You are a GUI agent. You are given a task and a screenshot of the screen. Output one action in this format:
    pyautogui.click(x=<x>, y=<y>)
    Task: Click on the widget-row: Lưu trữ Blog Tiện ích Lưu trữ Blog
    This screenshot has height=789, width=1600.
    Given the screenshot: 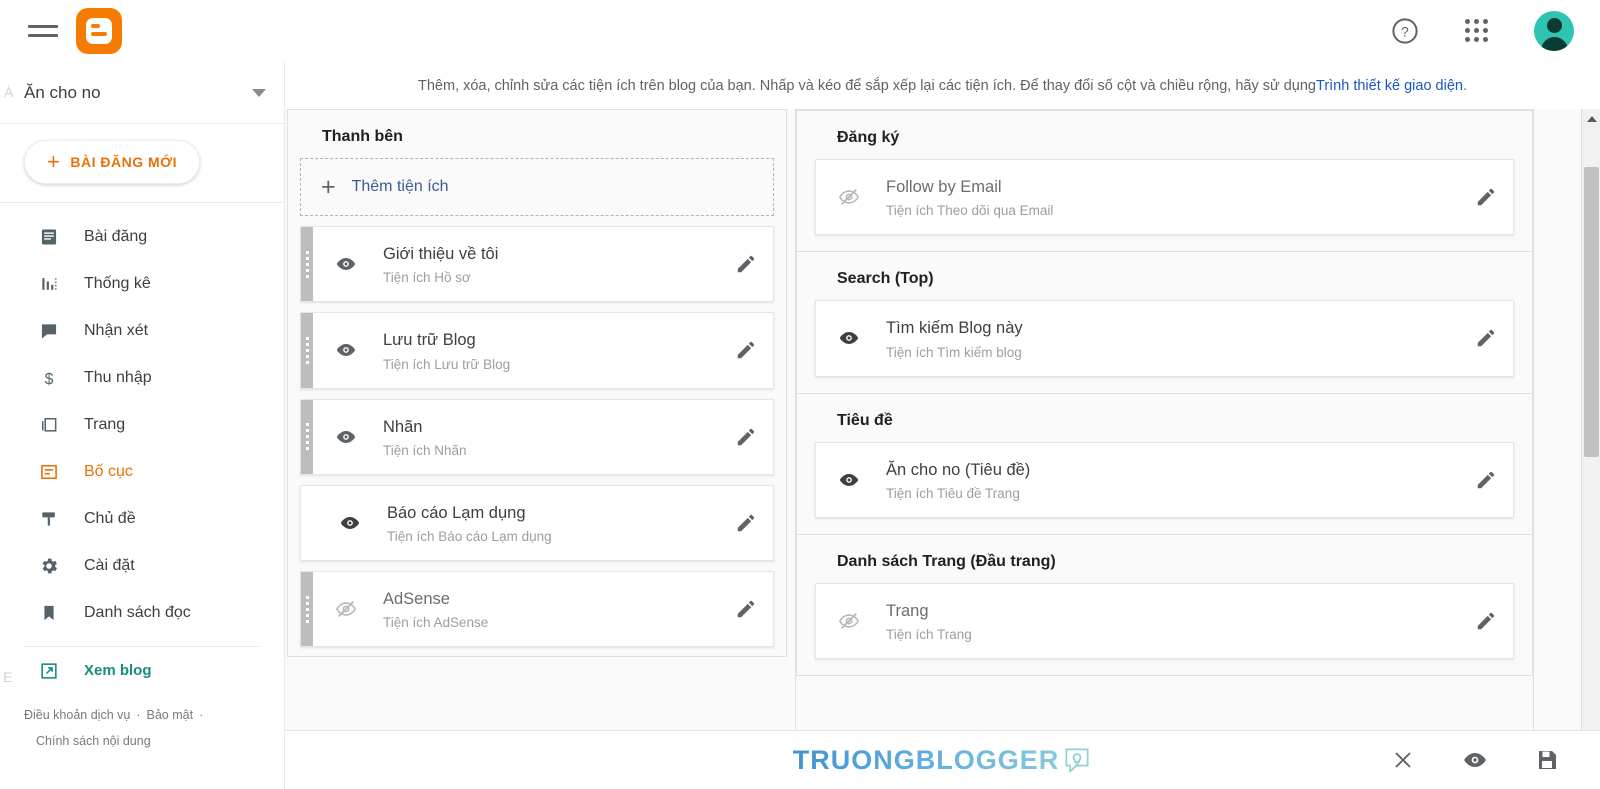 What is the action you would take?
    pyautogui.click(x=537, y=350)
    